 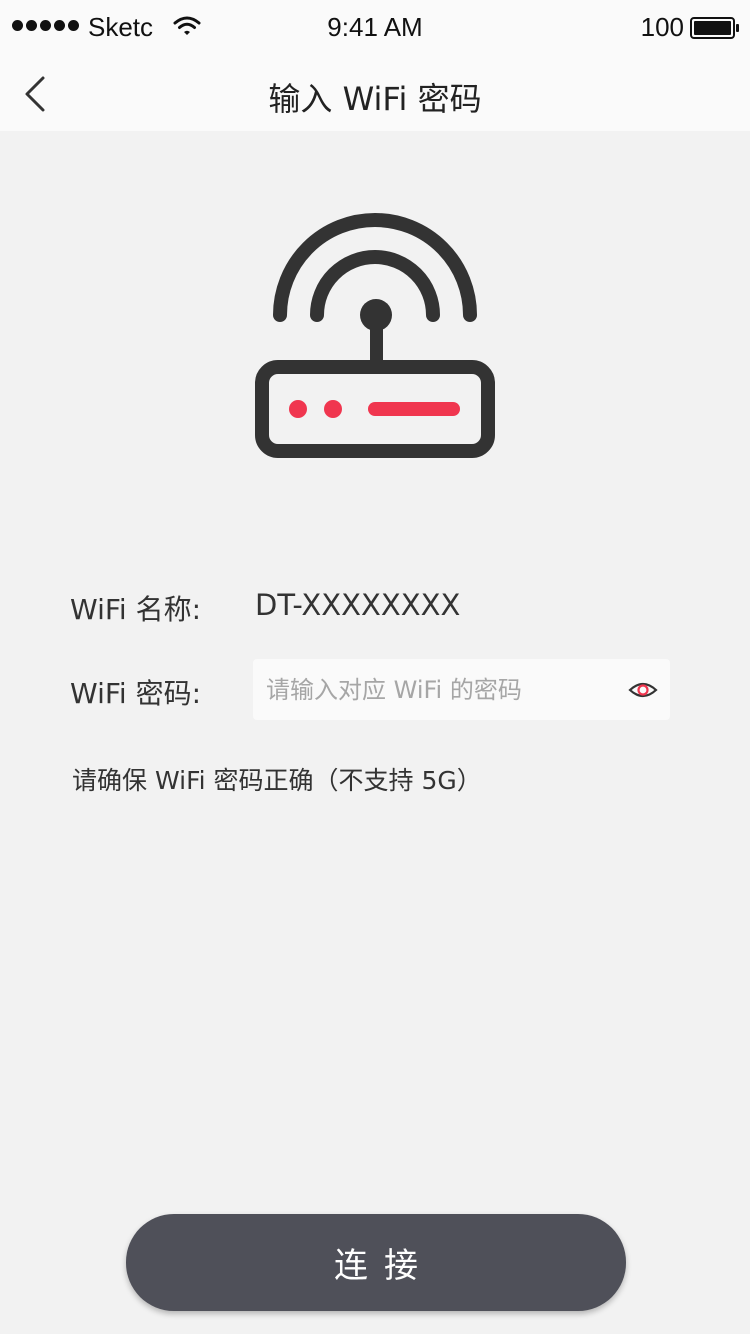 What do you see at coordinates (121, 27) in the screenshot?
I see `carrier-name: Sketc` at bounding box center [121, 27].